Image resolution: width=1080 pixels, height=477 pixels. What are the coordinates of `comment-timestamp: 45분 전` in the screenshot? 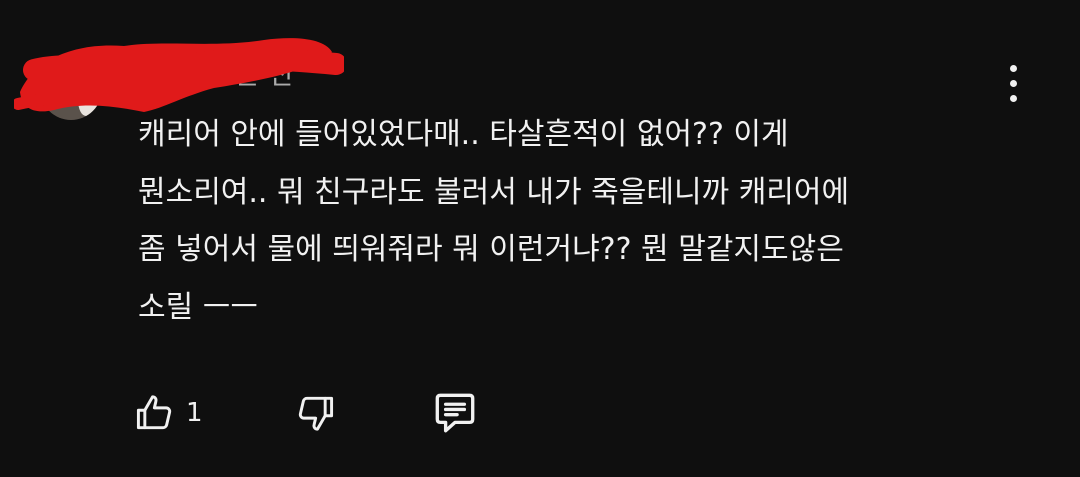 It's located at (246, 72).